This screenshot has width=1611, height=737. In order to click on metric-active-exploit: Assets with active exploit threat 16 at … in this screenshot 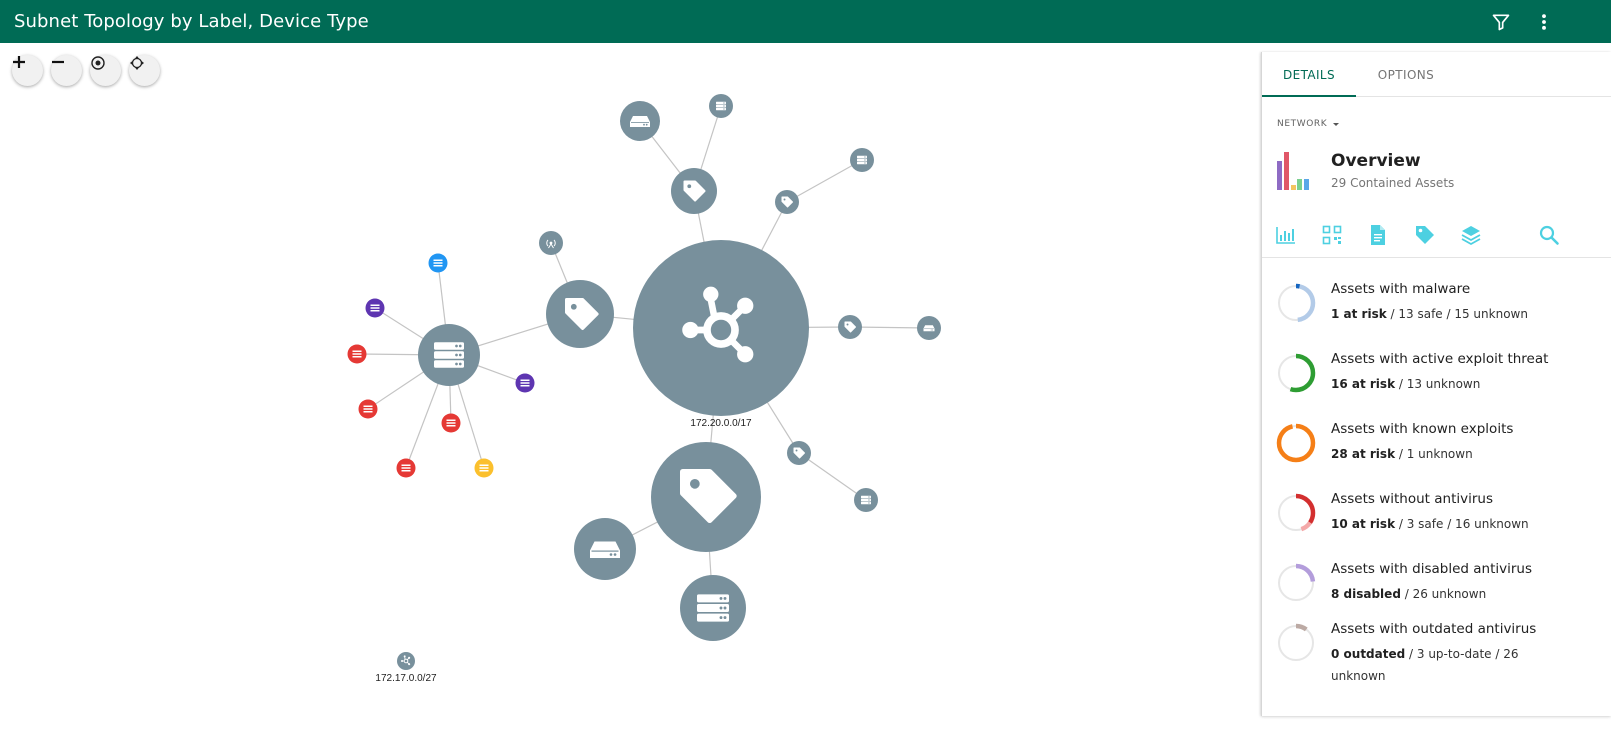, I will do `click(1436, 383)`.